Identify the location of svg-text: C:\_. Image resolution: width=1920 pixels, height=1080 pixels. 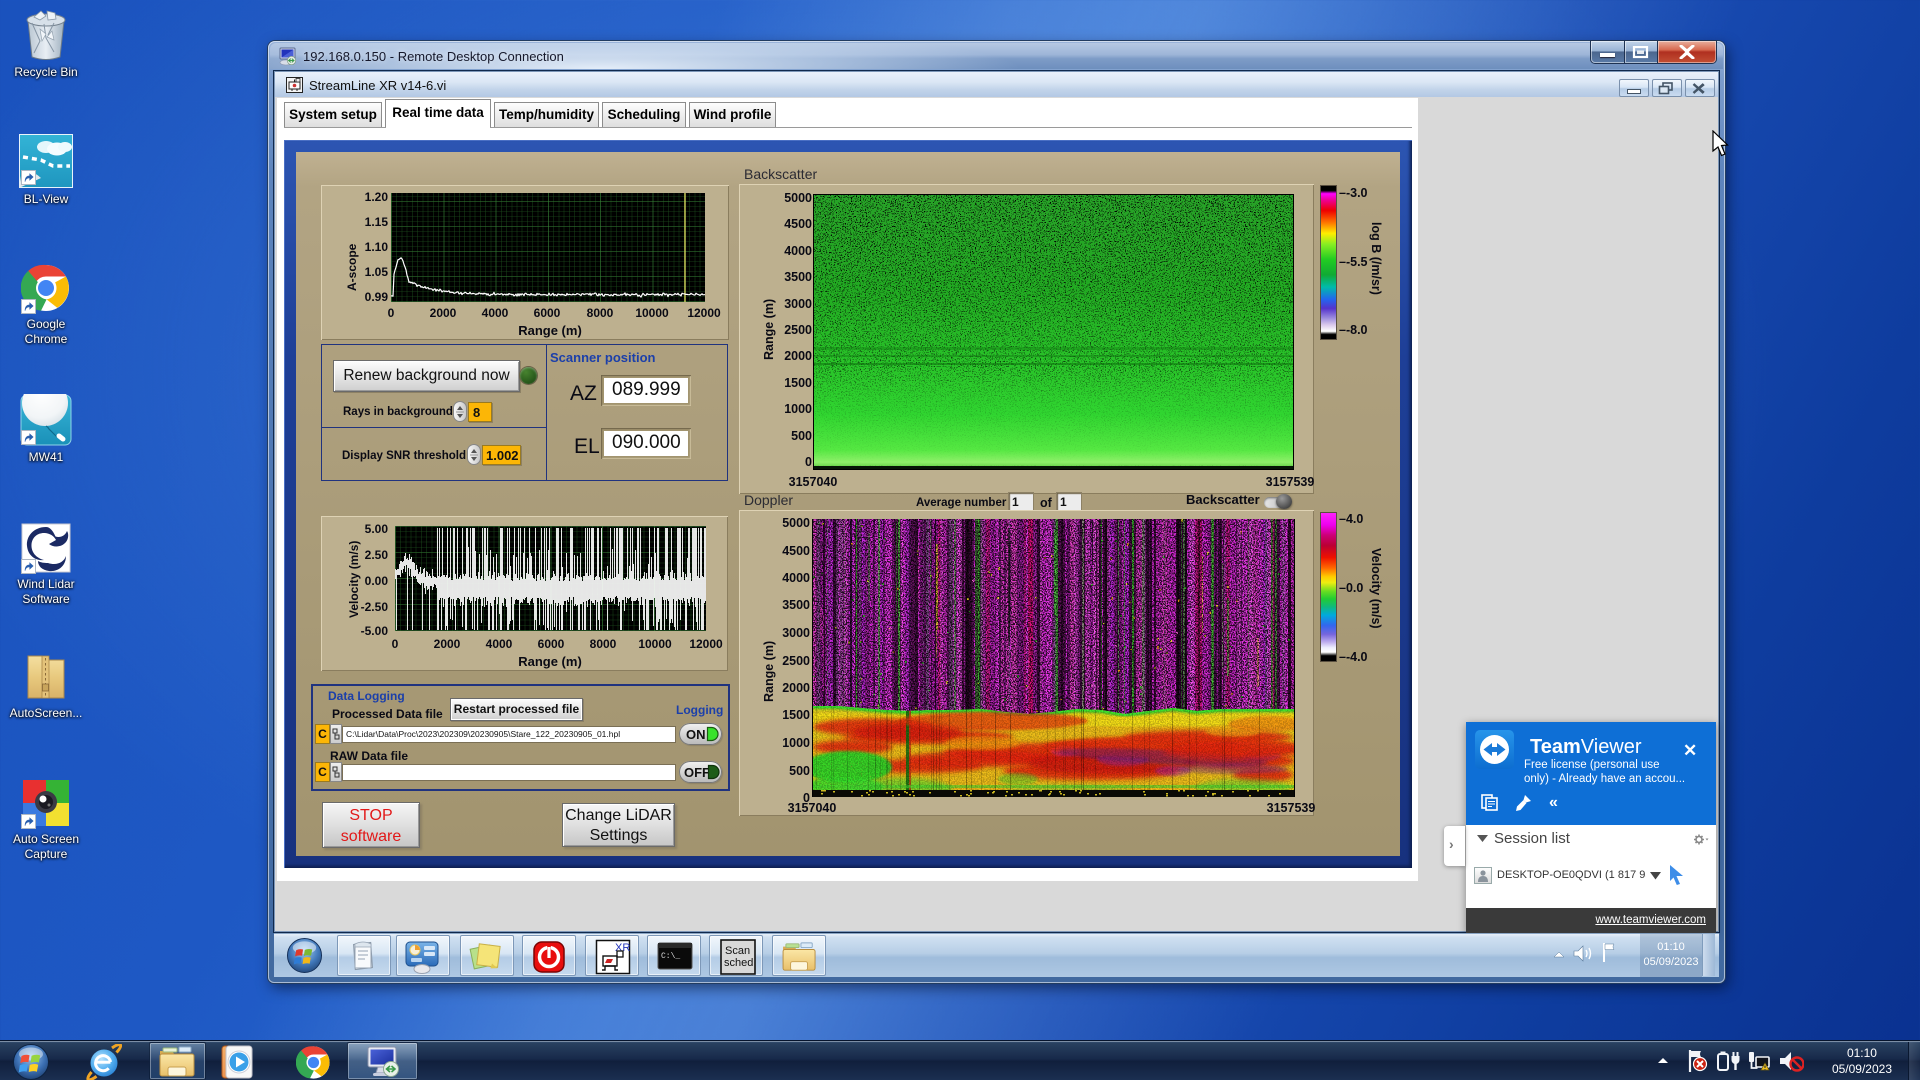
(670, 956).